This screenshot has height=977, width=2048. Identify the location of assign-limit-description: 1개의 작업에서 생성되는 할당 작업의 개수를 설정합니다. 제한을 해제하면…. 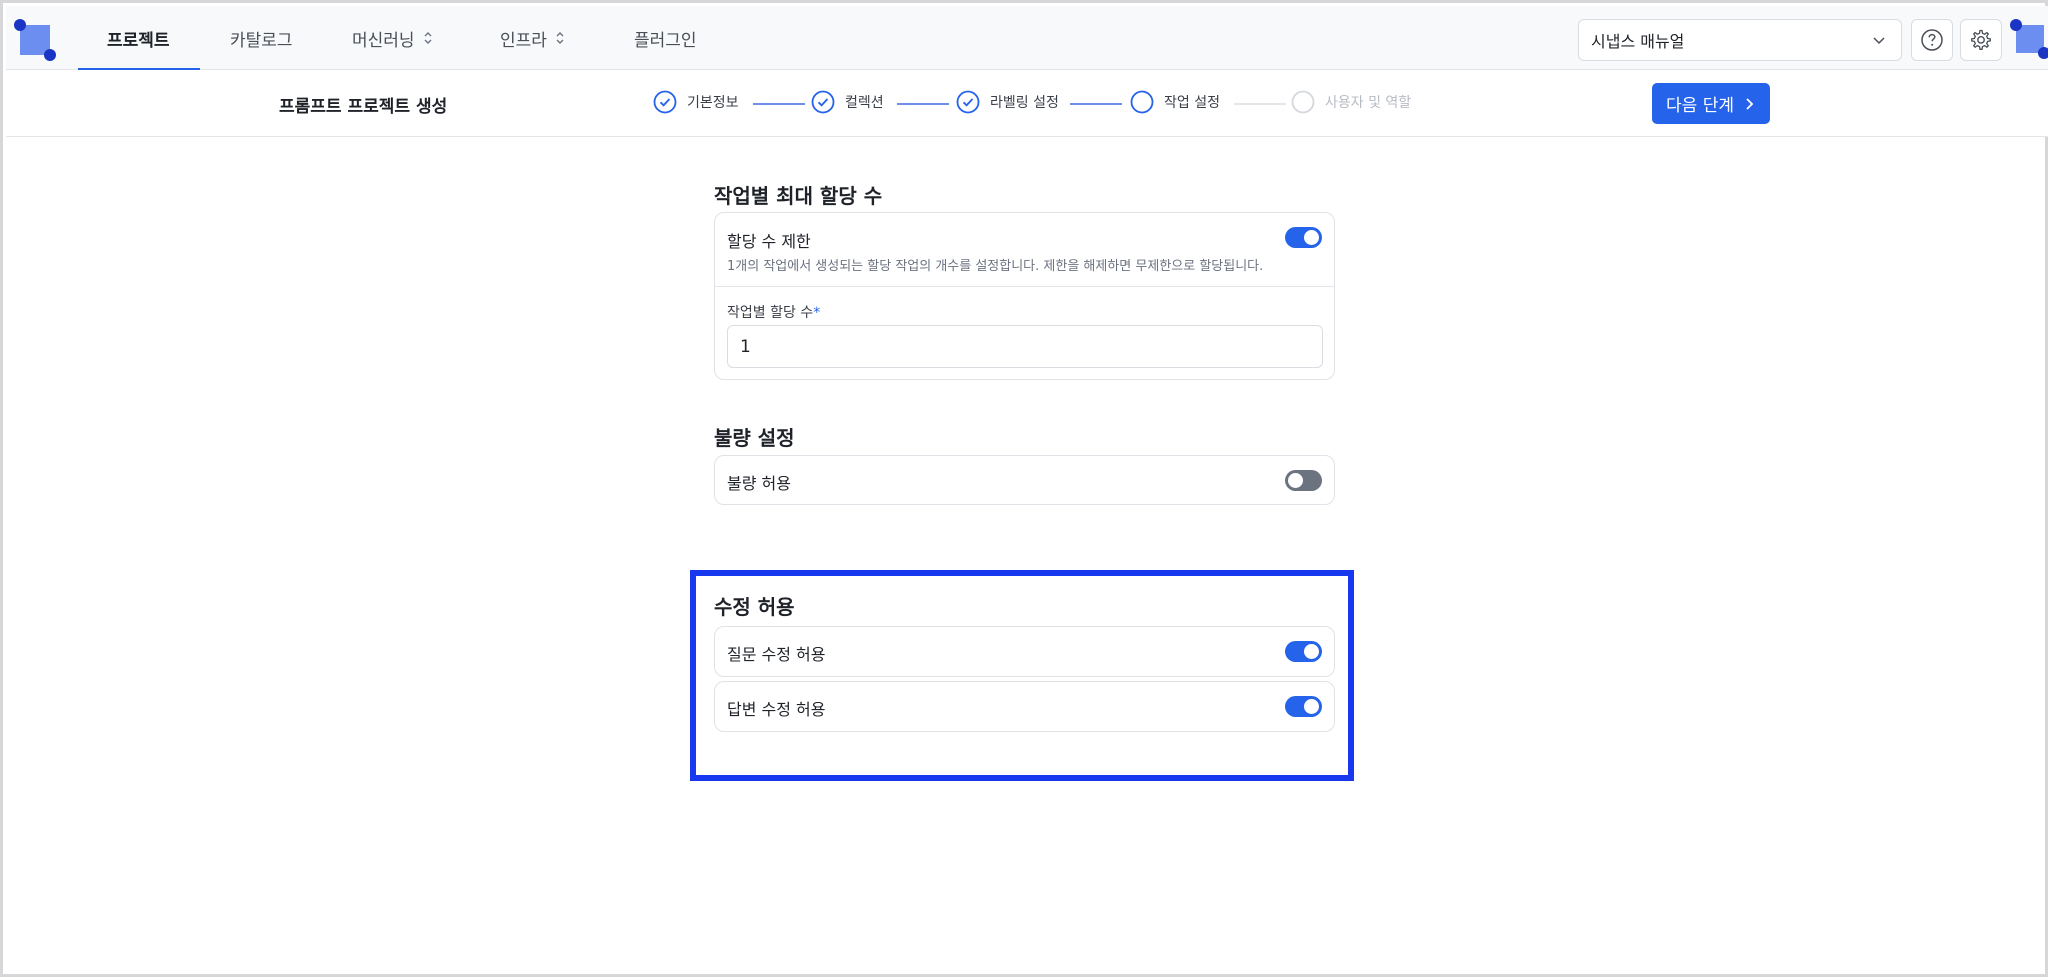
(995, 266).